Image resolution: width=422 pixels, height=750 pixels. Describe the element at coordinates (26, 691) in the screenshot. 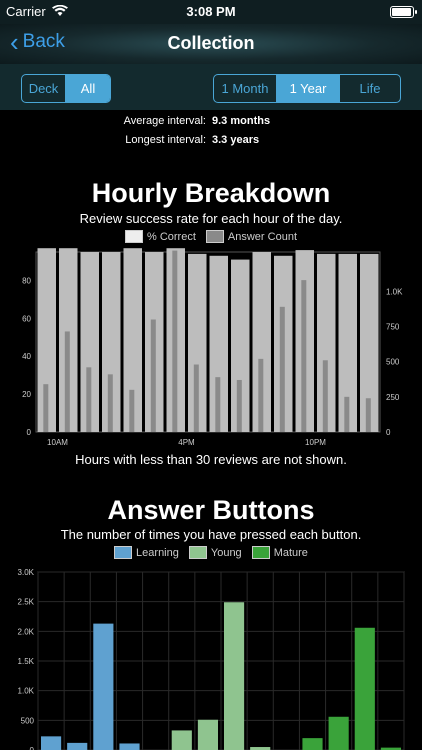

I see `y-tick-label: 1.0K` at that location.